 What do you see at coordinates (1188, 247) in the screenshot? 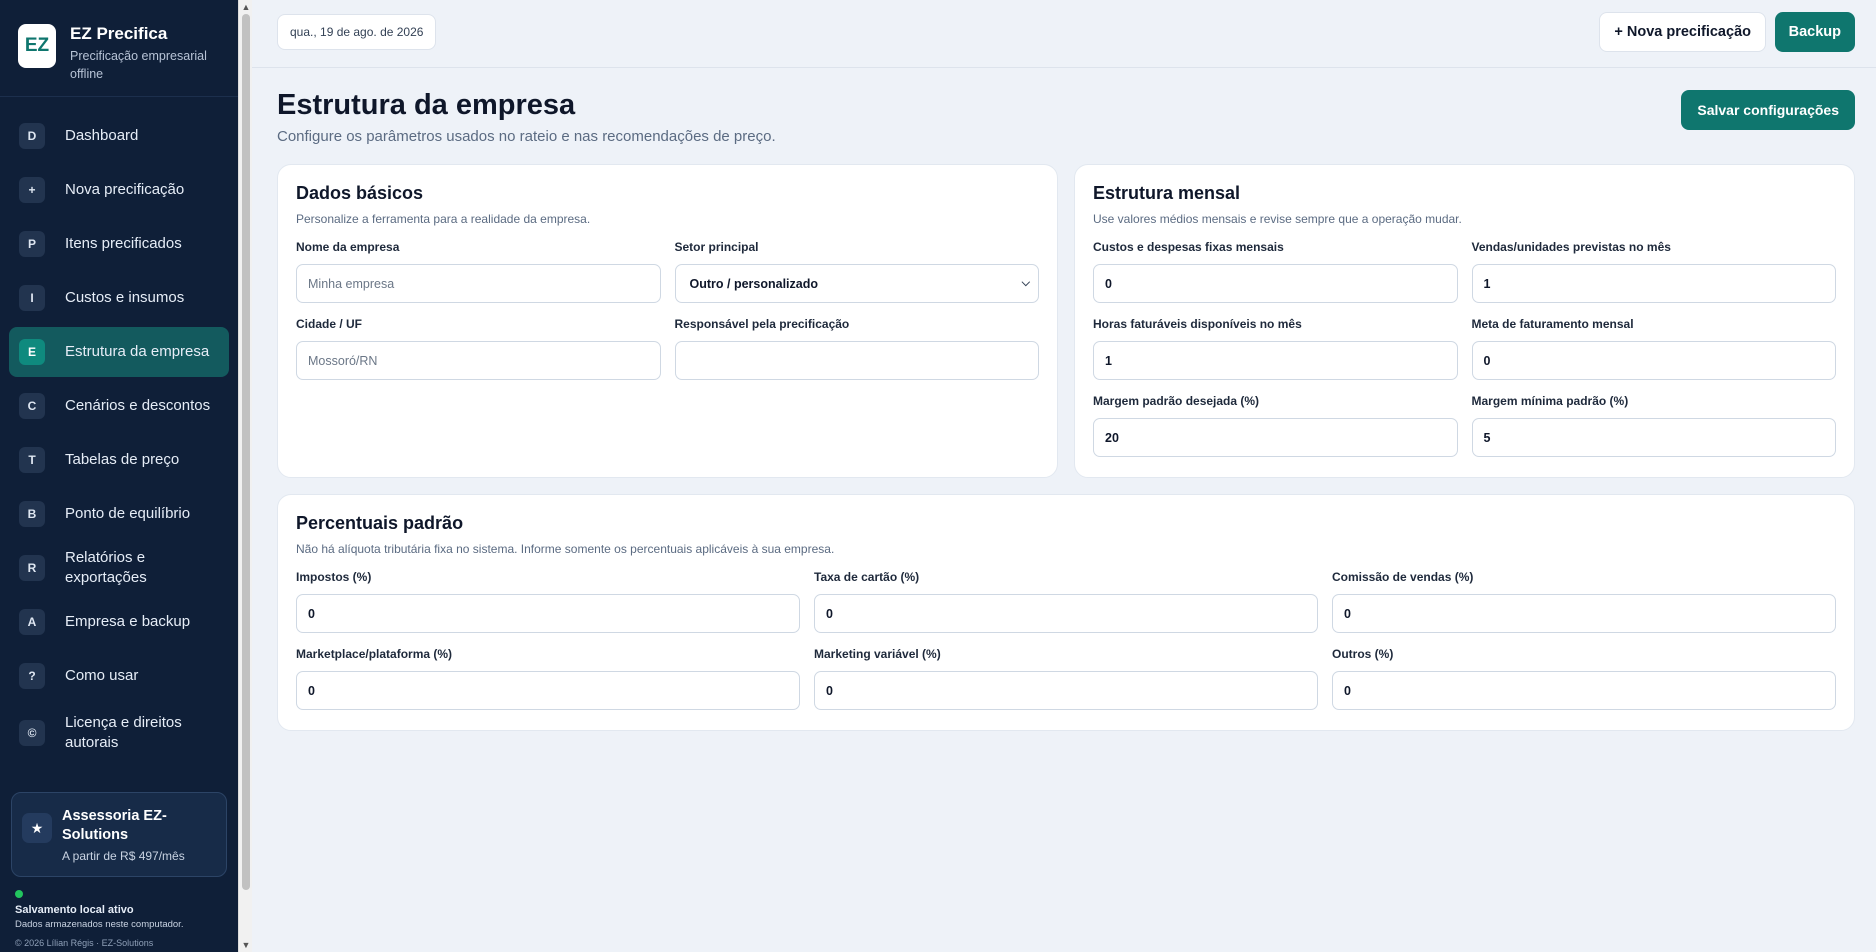
I see `field-label: Custos e despesas fixas mensais` at bounding box center [1188, 247].